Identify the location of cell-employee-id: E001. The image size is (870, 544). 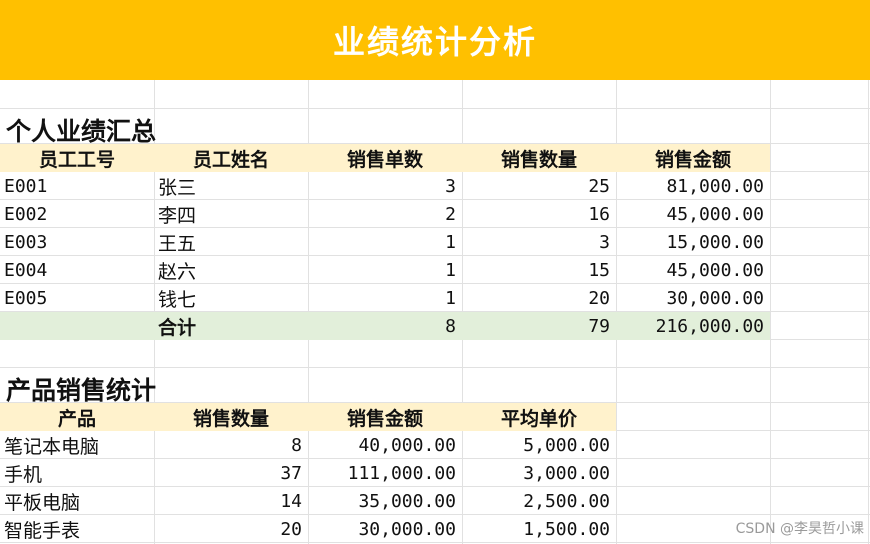
(77, 186).